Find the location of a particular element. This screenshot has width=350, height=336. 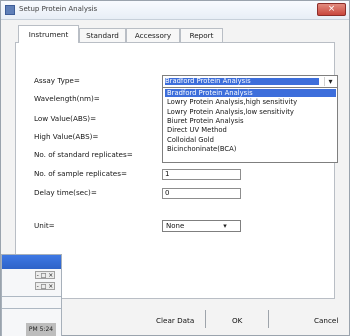

dropdown-option-direct-uv: Direct UV Method is located at coordinates (250, 130).